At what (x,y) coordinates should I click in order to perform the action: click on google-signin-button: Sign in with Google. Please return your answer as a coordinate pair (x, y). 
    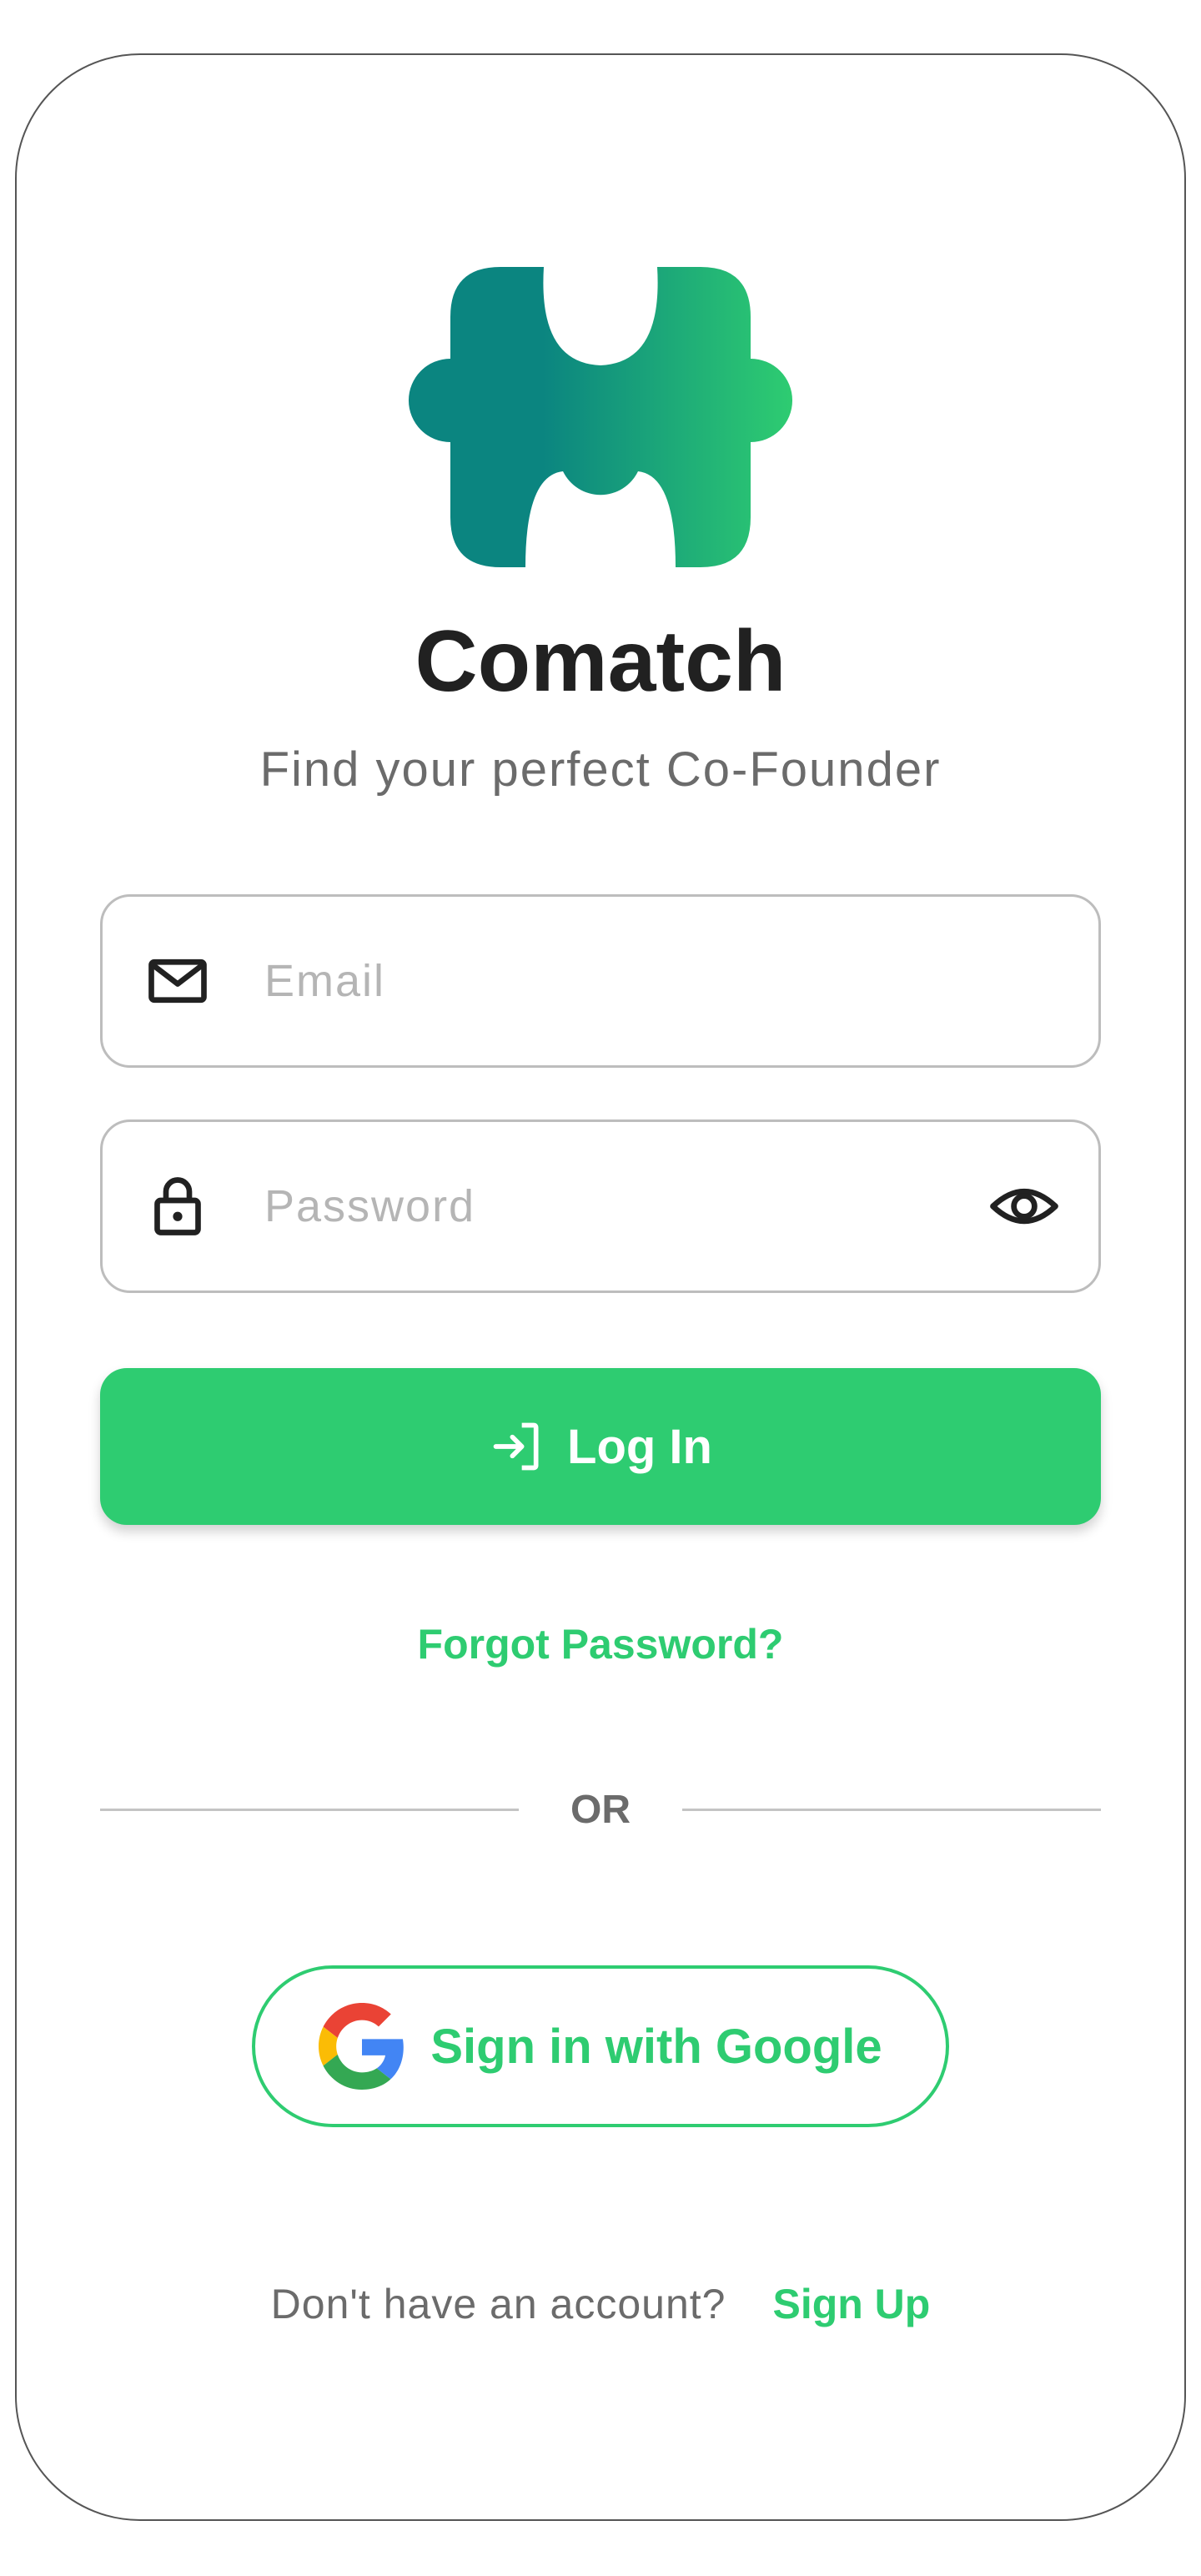
    Looking at the image, I should click on (601, 2046).